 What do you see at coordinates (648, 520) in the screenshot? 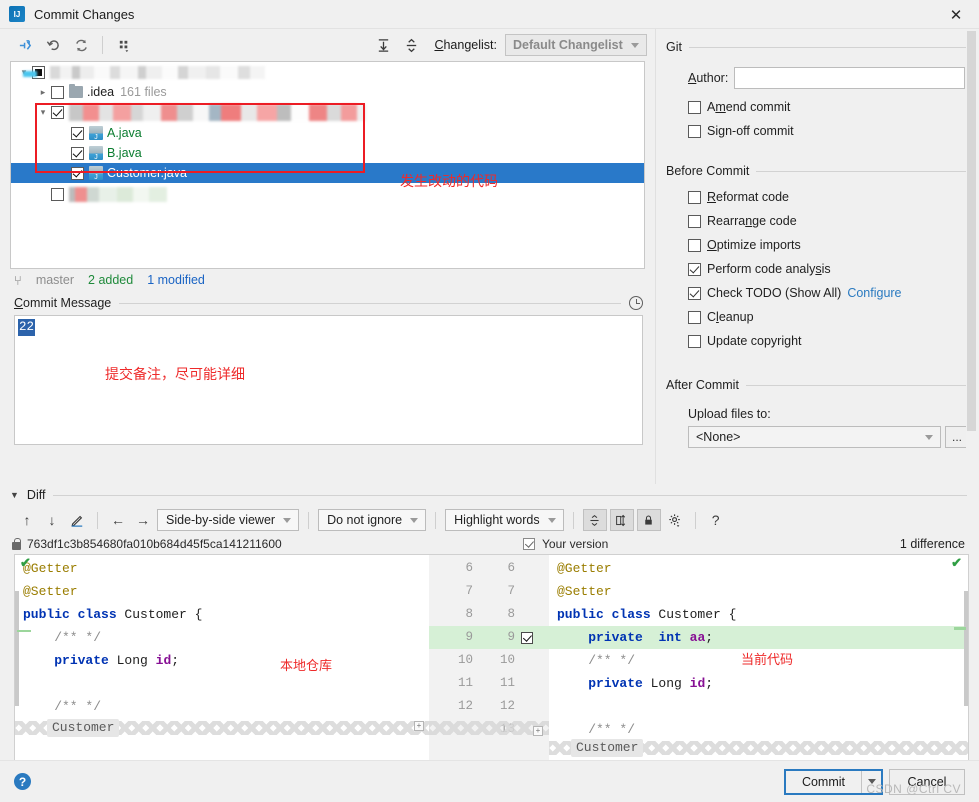
I see `lock-icon` at bounding box center [648, 520].